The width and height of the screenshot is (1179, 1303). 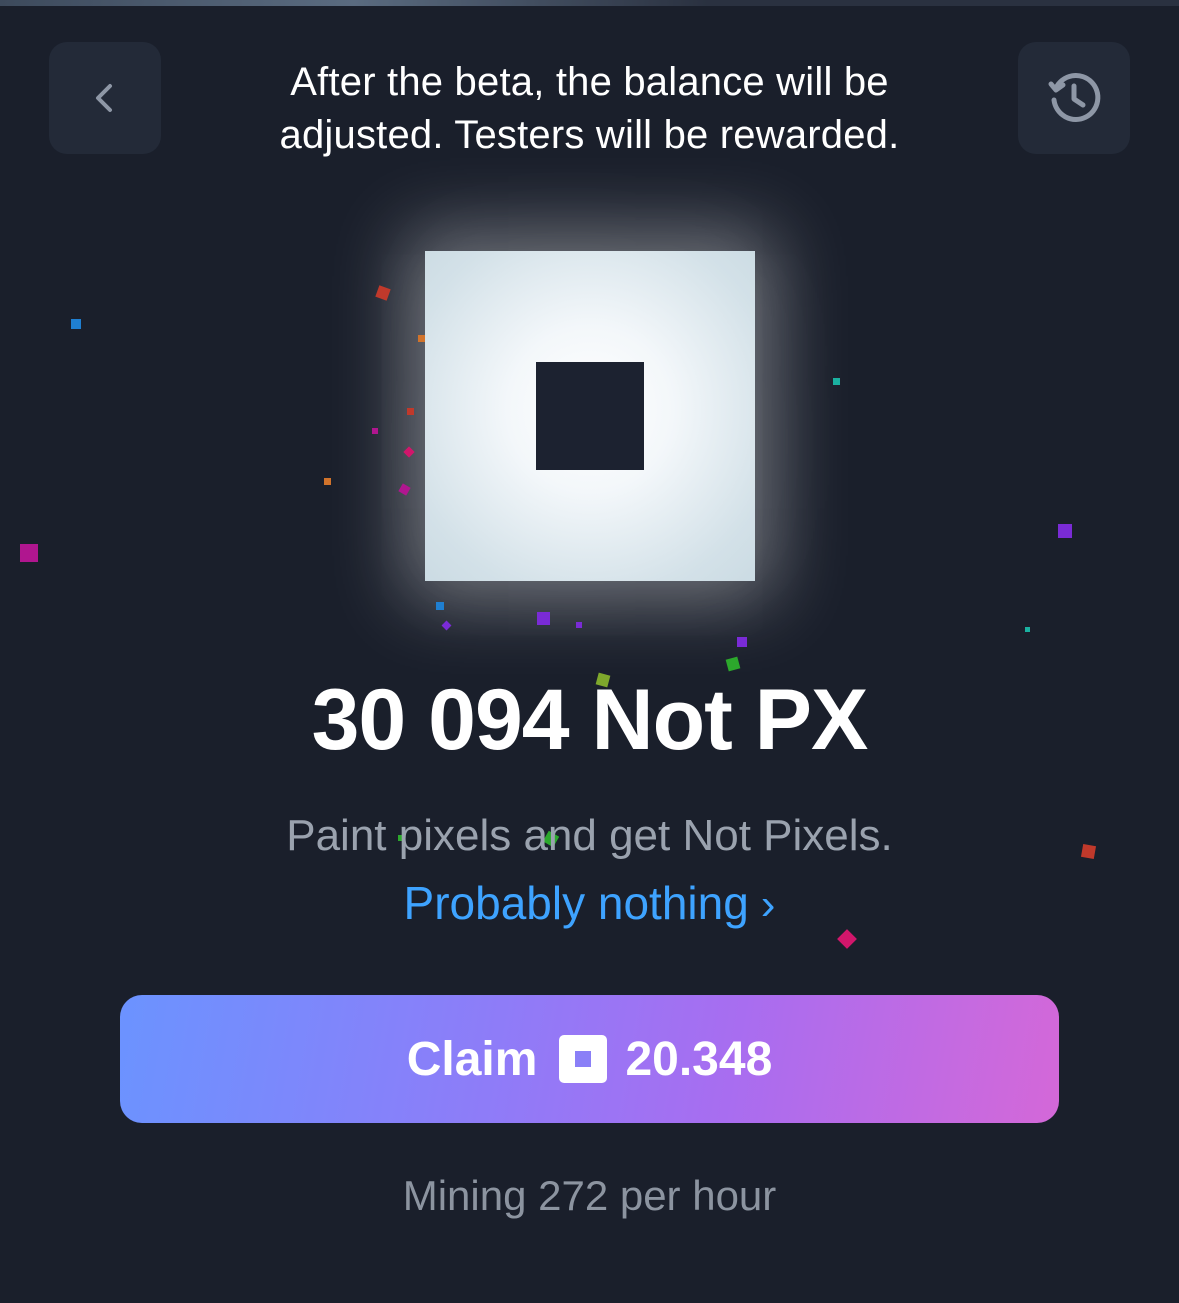 I want to click on claim-label: Claim, so click(x=472, y=1059).